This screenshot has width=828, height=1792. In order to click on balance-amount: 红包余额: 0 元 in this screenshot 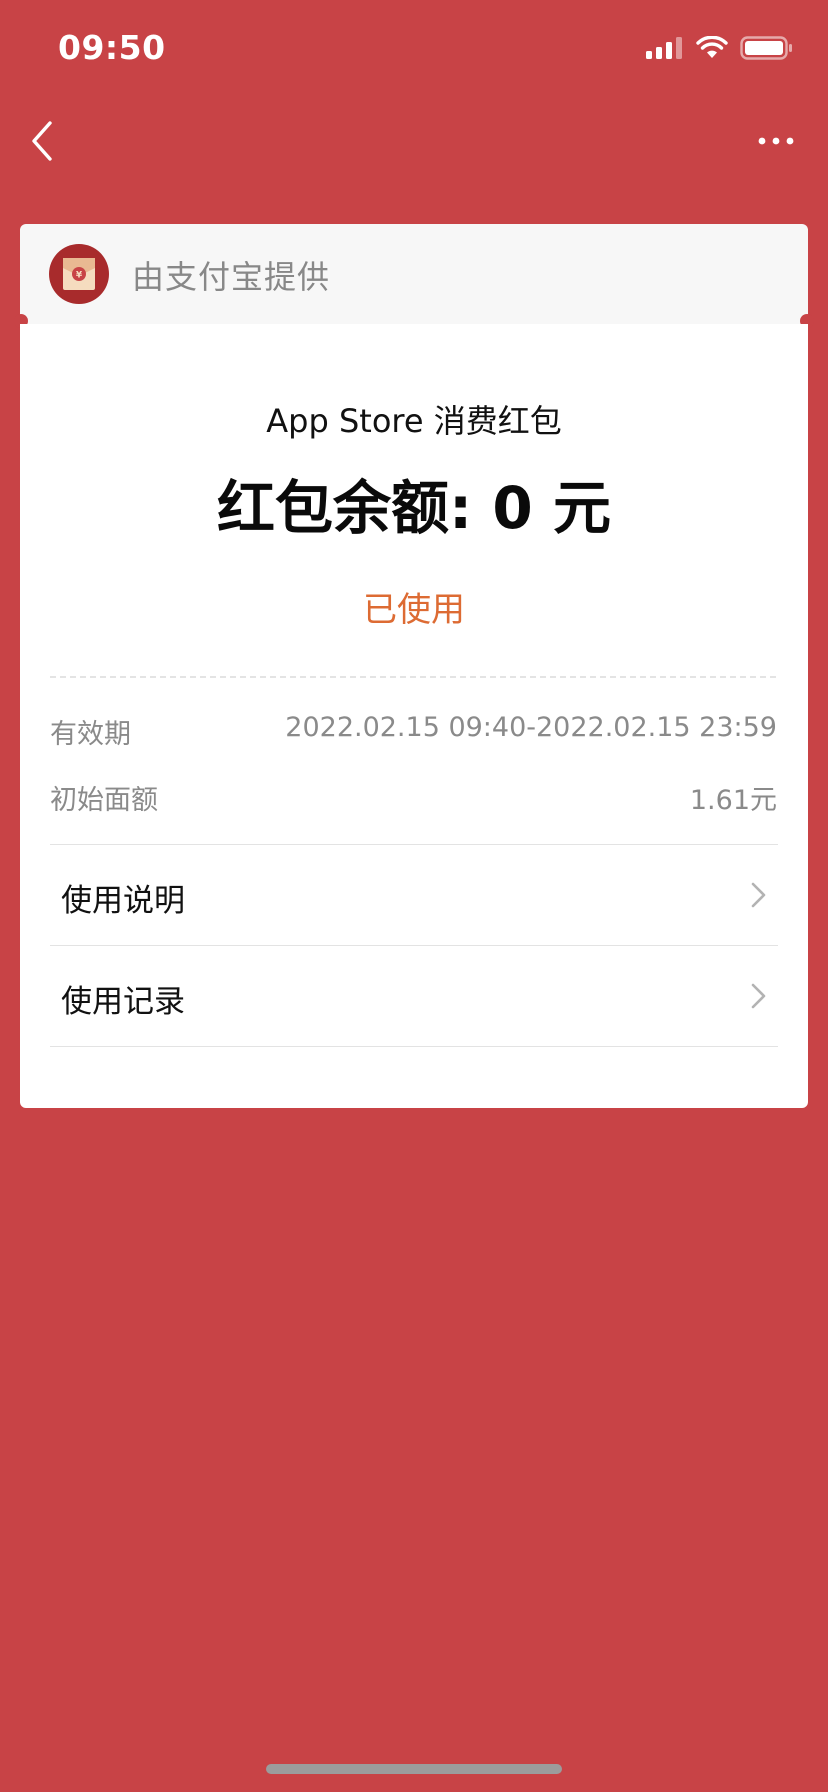, I will do `click(414, 508)`.